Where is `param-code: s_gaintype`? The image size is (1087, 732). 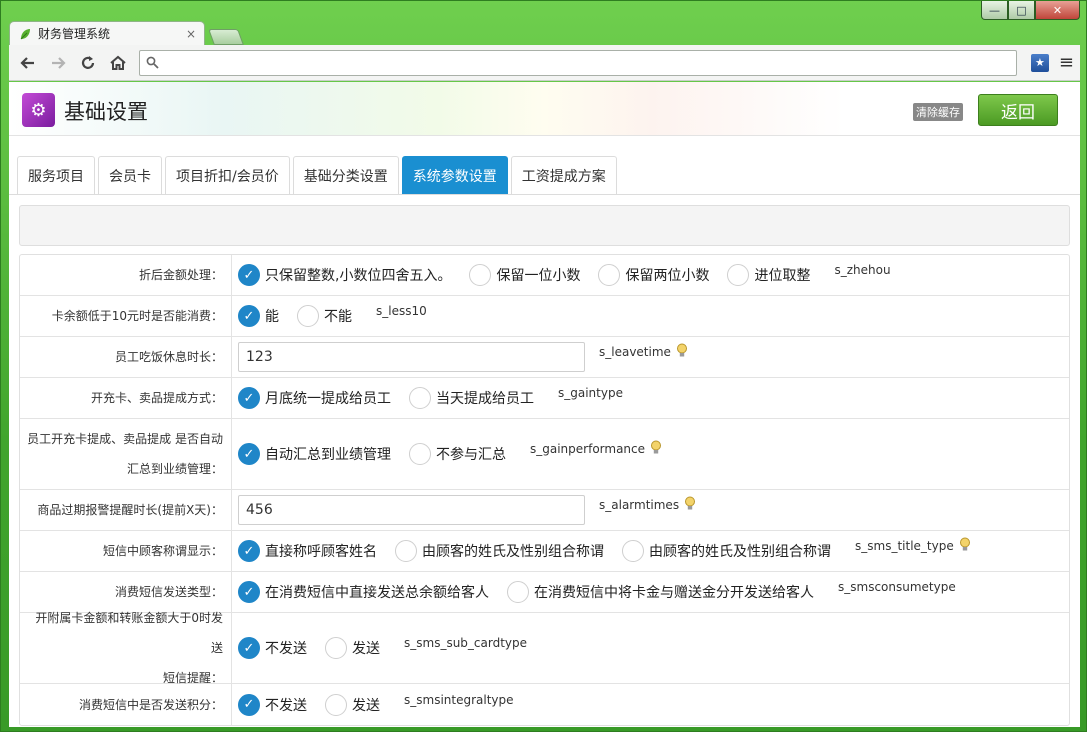
param-code: s_gaintype is located at coordinates (590, 393).